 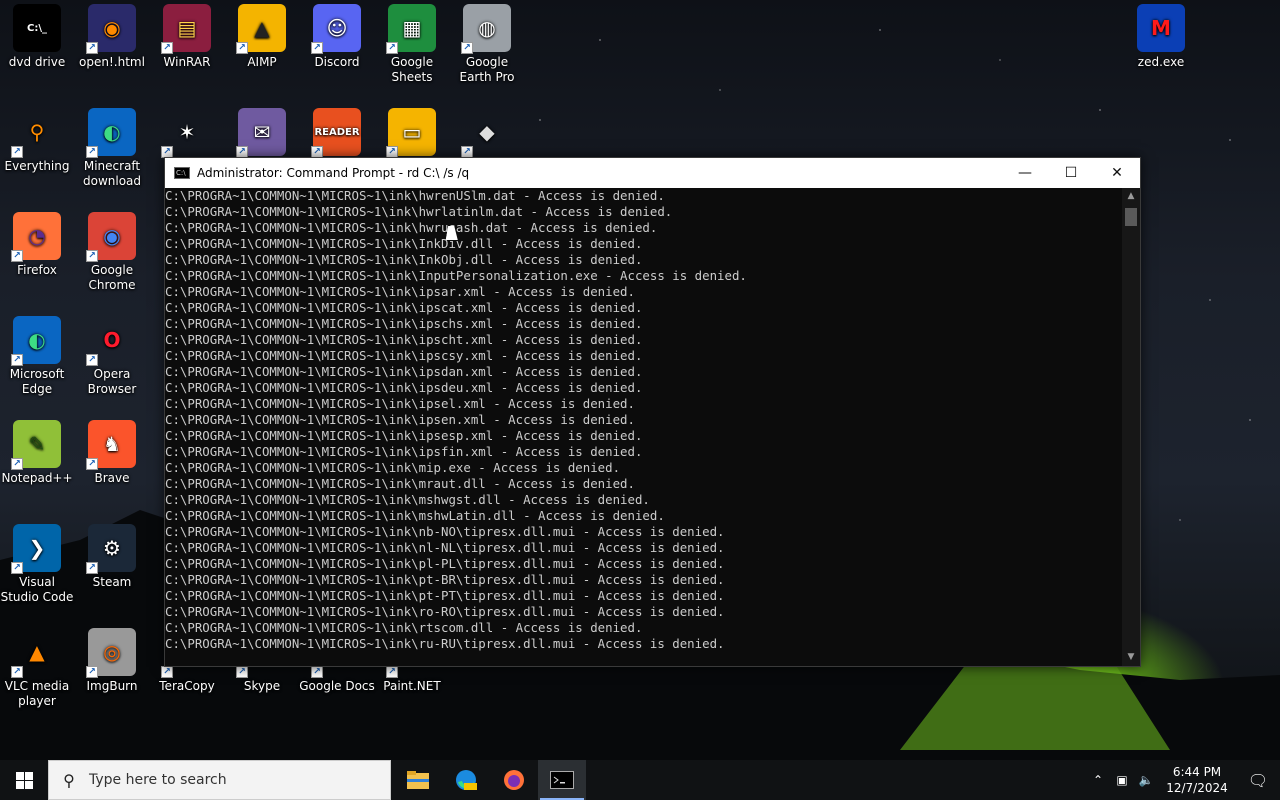 I want to click on minimize-button: —, so click(x=1025, y=173).